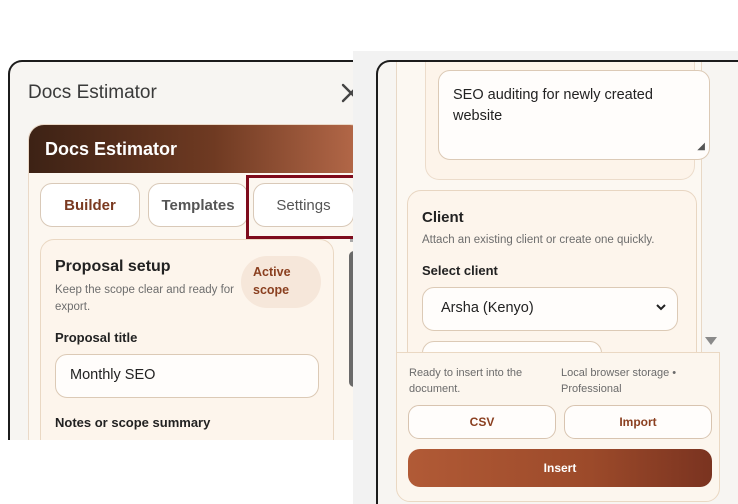 Image resolution: width=738 pixels, height=504 pixels. What do you see at coordinates (198, 205) in the screenshot?
I see `tab-templates: Templates` at bounding box center [198, 205].